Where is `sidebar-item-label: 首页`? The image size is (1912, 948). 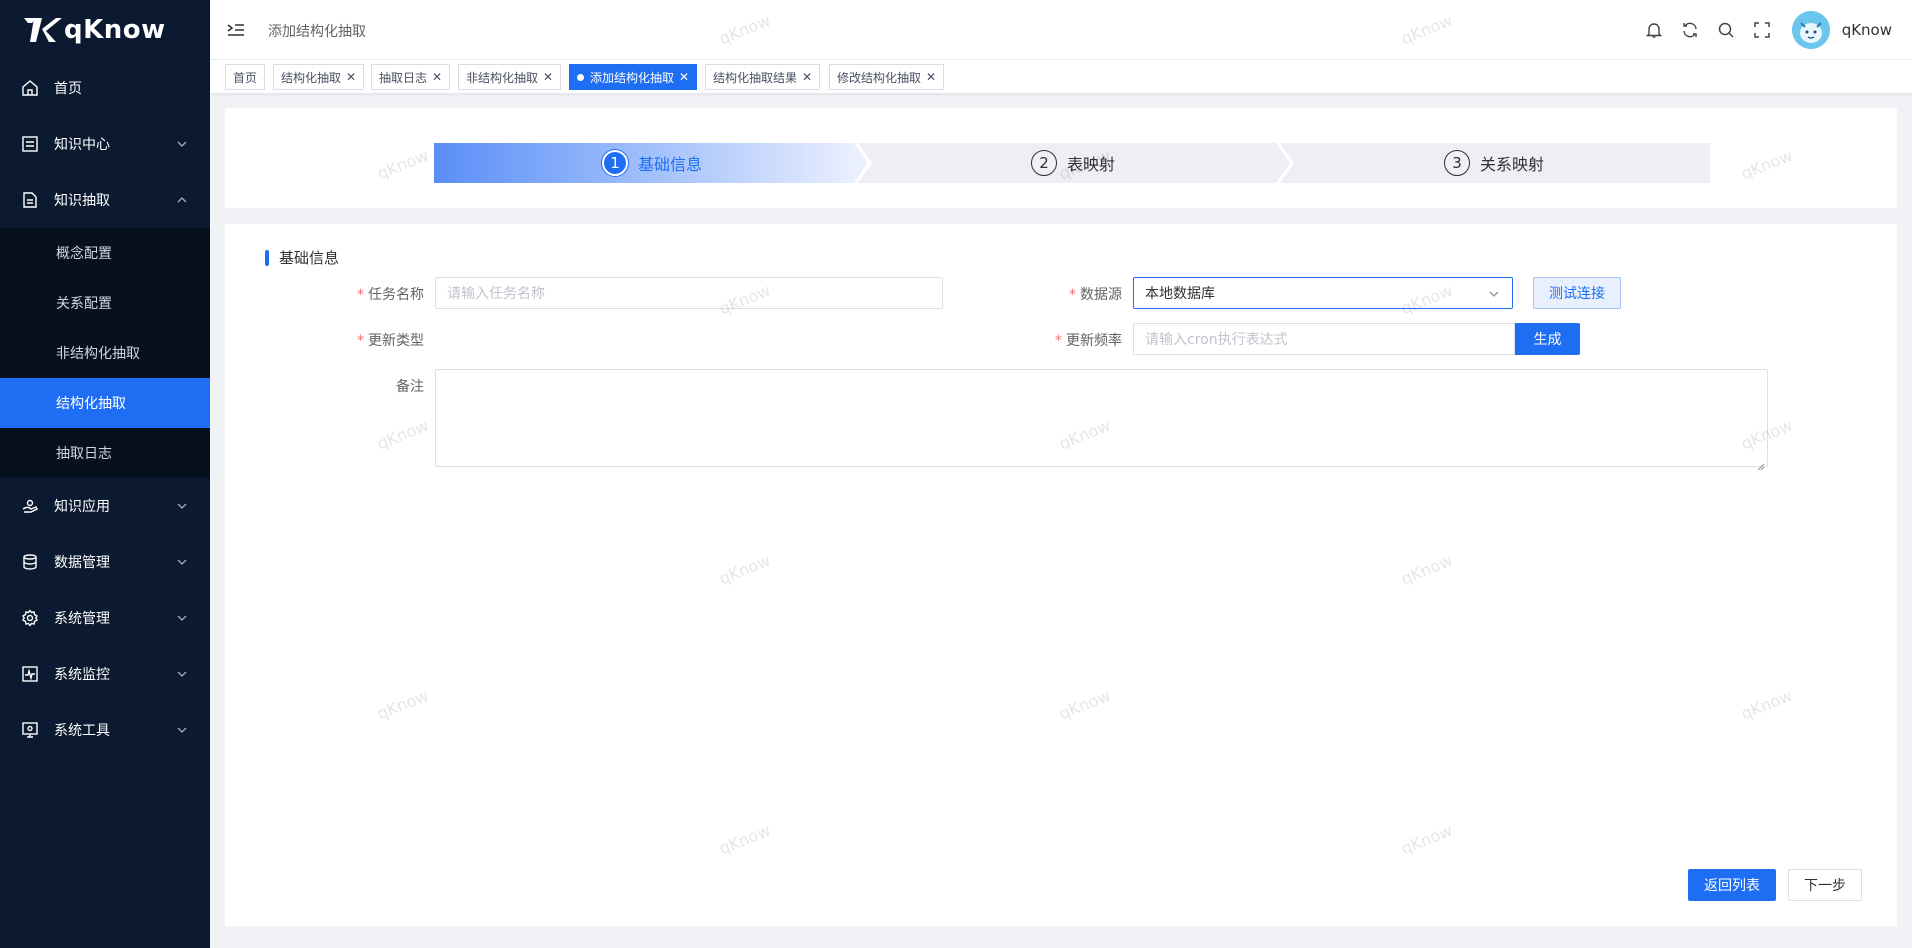
sidebar-item-label: 首页 is located at coordinates (68, 89).